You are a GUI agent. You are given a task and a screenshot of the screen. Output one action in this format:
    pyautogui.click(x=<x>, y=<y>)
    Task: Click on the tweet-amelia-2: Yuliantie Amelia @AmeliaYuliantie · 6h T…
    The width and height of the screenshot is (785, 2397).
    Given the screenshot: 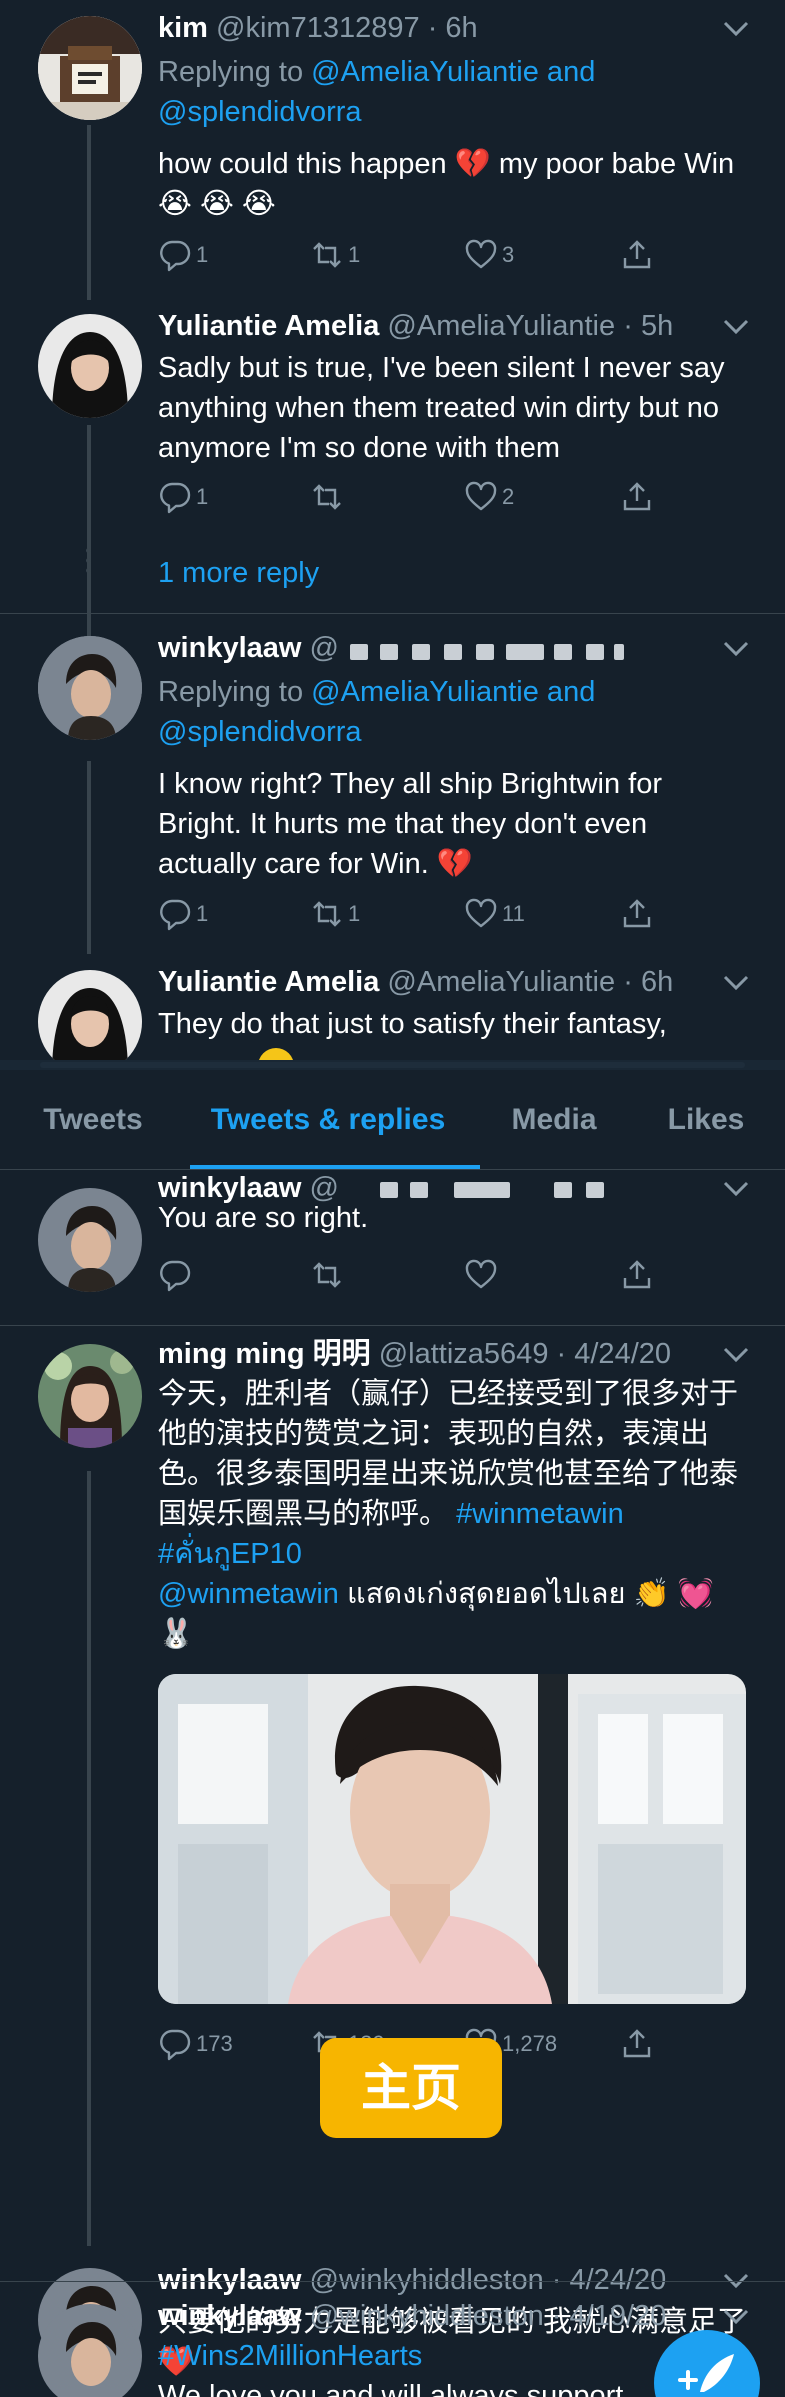 What is the action you would take?
    pyautogui.click(x=392, y=1007)
    